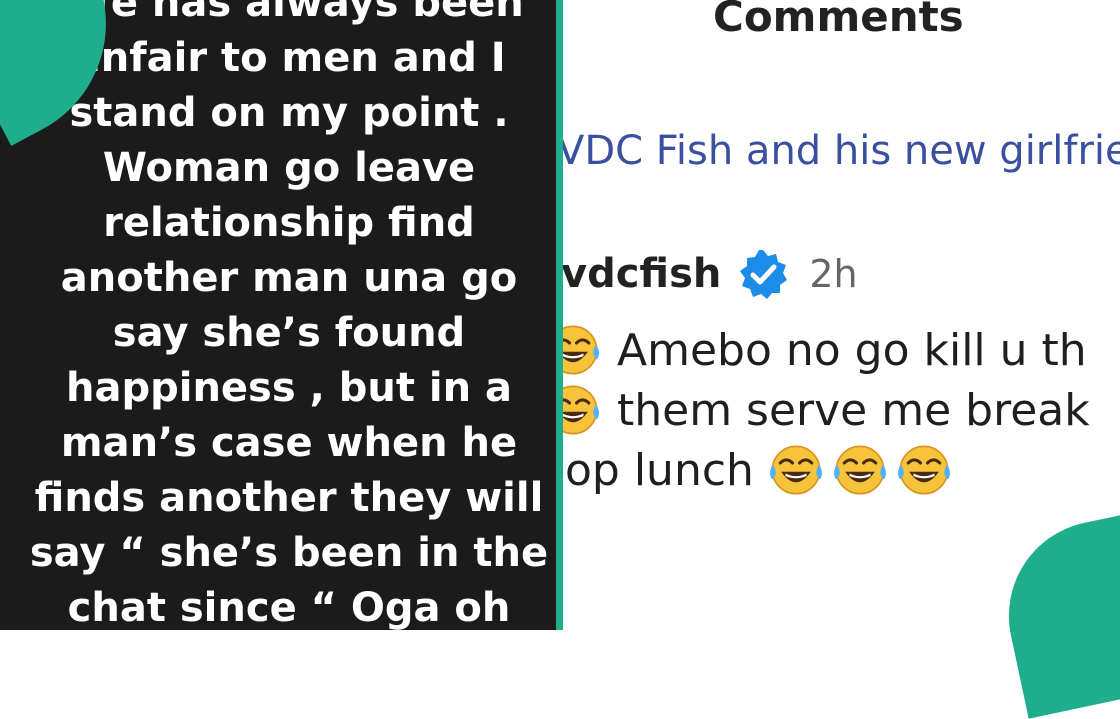 This screenshot has width=1120, height=719. I want to click on verified-badge-icon, so click(764, 274).